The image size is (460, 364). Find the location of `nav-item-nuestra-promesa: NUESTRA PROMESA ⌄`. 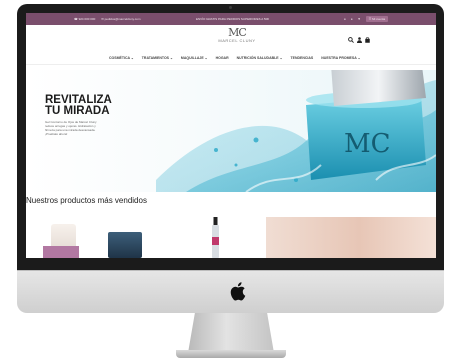

nav-item-nuestra-promesa: NUESTRA PROMESA ⌄ is located at coordinates (340, 58).